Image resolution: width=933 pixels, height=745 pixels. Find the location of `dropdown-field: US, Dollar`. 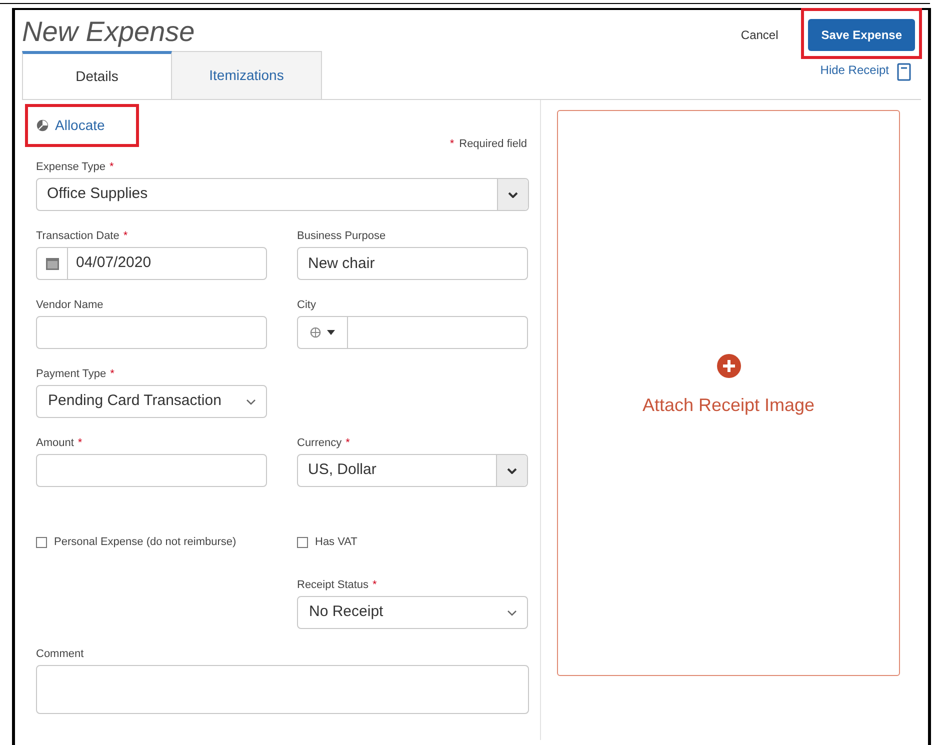

dropdown-field: US, Dollar is located at coordinates (412, 470).